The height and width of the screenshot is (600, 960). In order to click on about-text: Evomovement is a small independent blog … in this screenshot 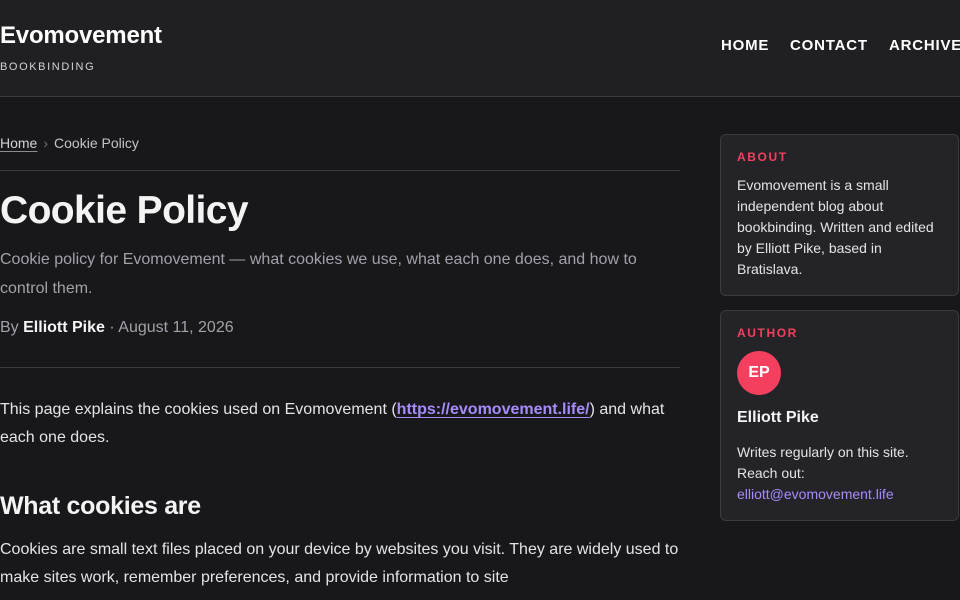, I will do `click(835, 227)`.